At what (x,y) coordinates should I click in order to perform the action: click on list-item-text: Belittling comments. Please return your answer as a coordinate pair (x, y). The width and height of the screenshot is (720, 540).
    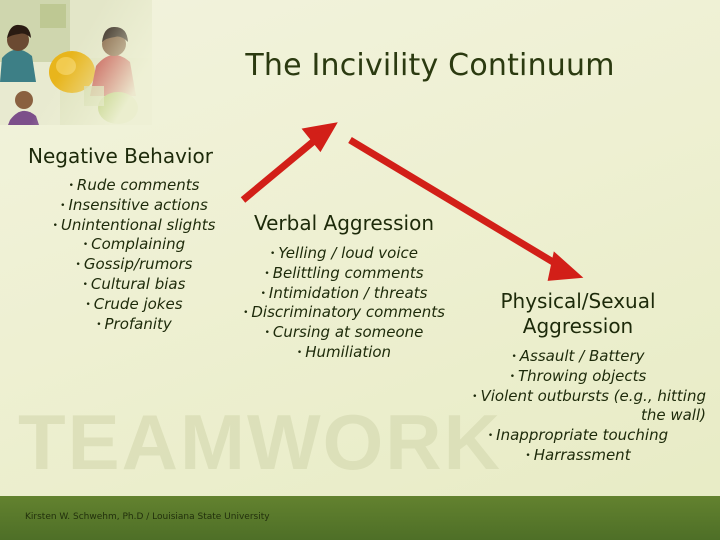
    Looking at the image, I should click on (348, 272).